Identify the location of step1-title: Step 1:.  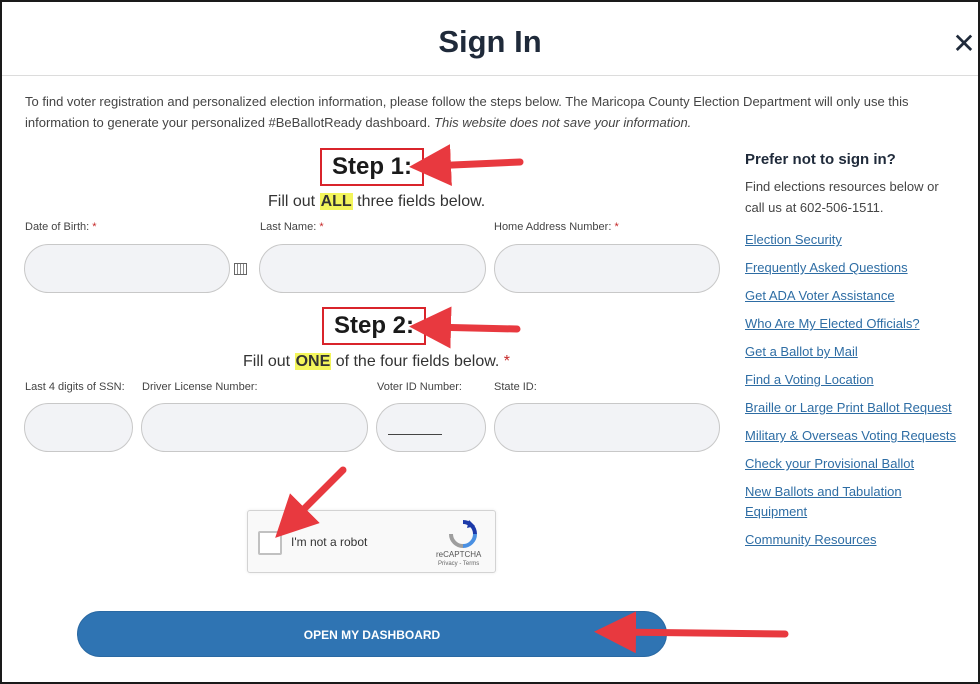
(372, 167).